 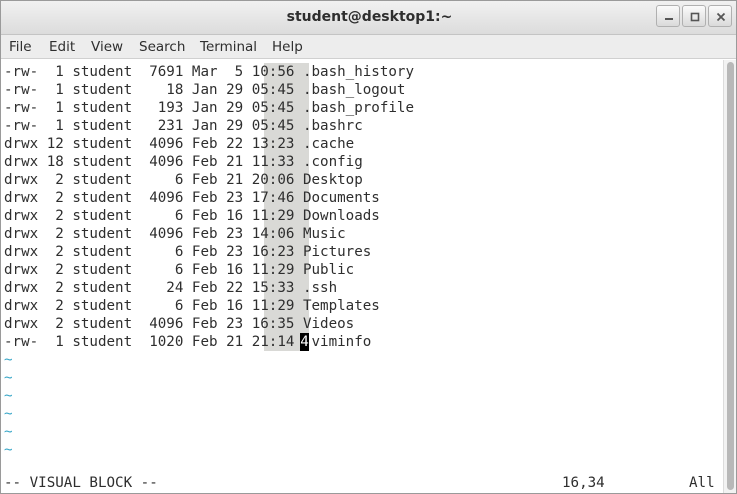 What do you see at coordinates (183, 126) in the screenshot?
I see `listing-line: -rw- 1 student 231 Jan 29 05:45 .bashrc` at bounding box center [183, 126].